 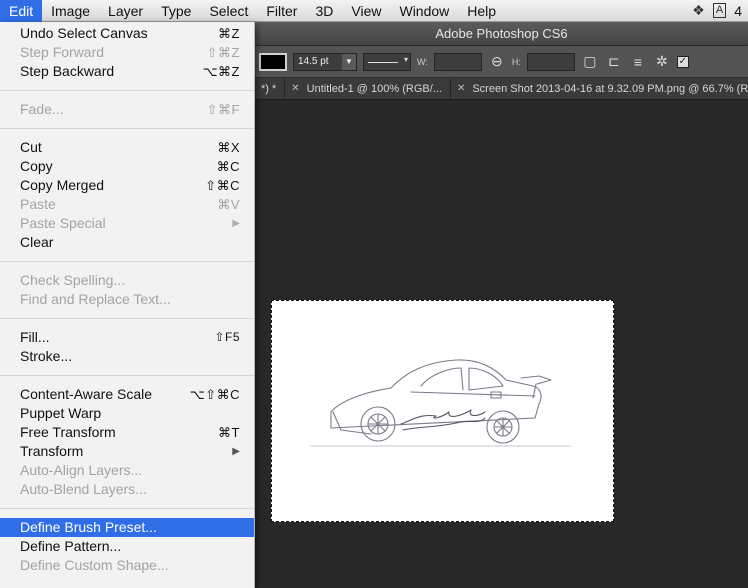 I want to click on stroke-width-field: 14.5 pt ▼, so click(x=325, y=61).